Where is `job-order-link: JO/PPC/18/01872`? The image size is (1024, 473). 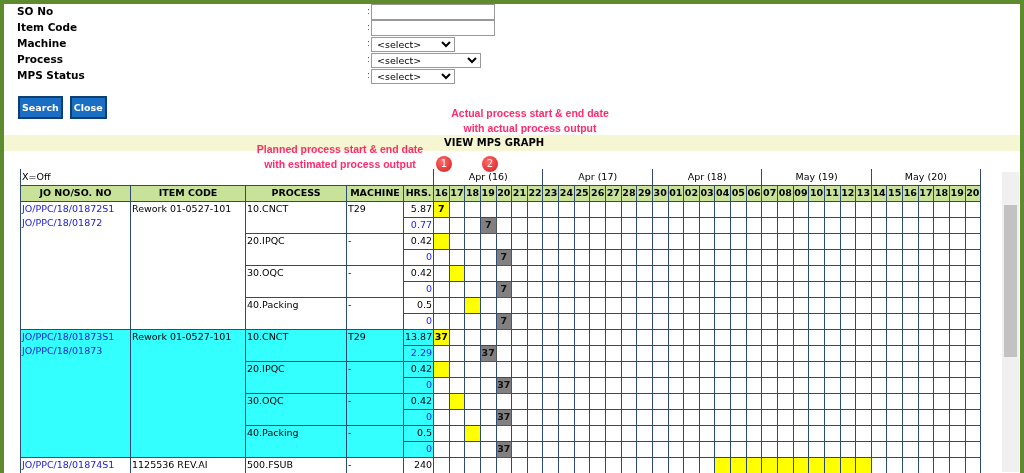 job-order-link: JO/PPC/18/01872 is located at coordinates (75, 222).